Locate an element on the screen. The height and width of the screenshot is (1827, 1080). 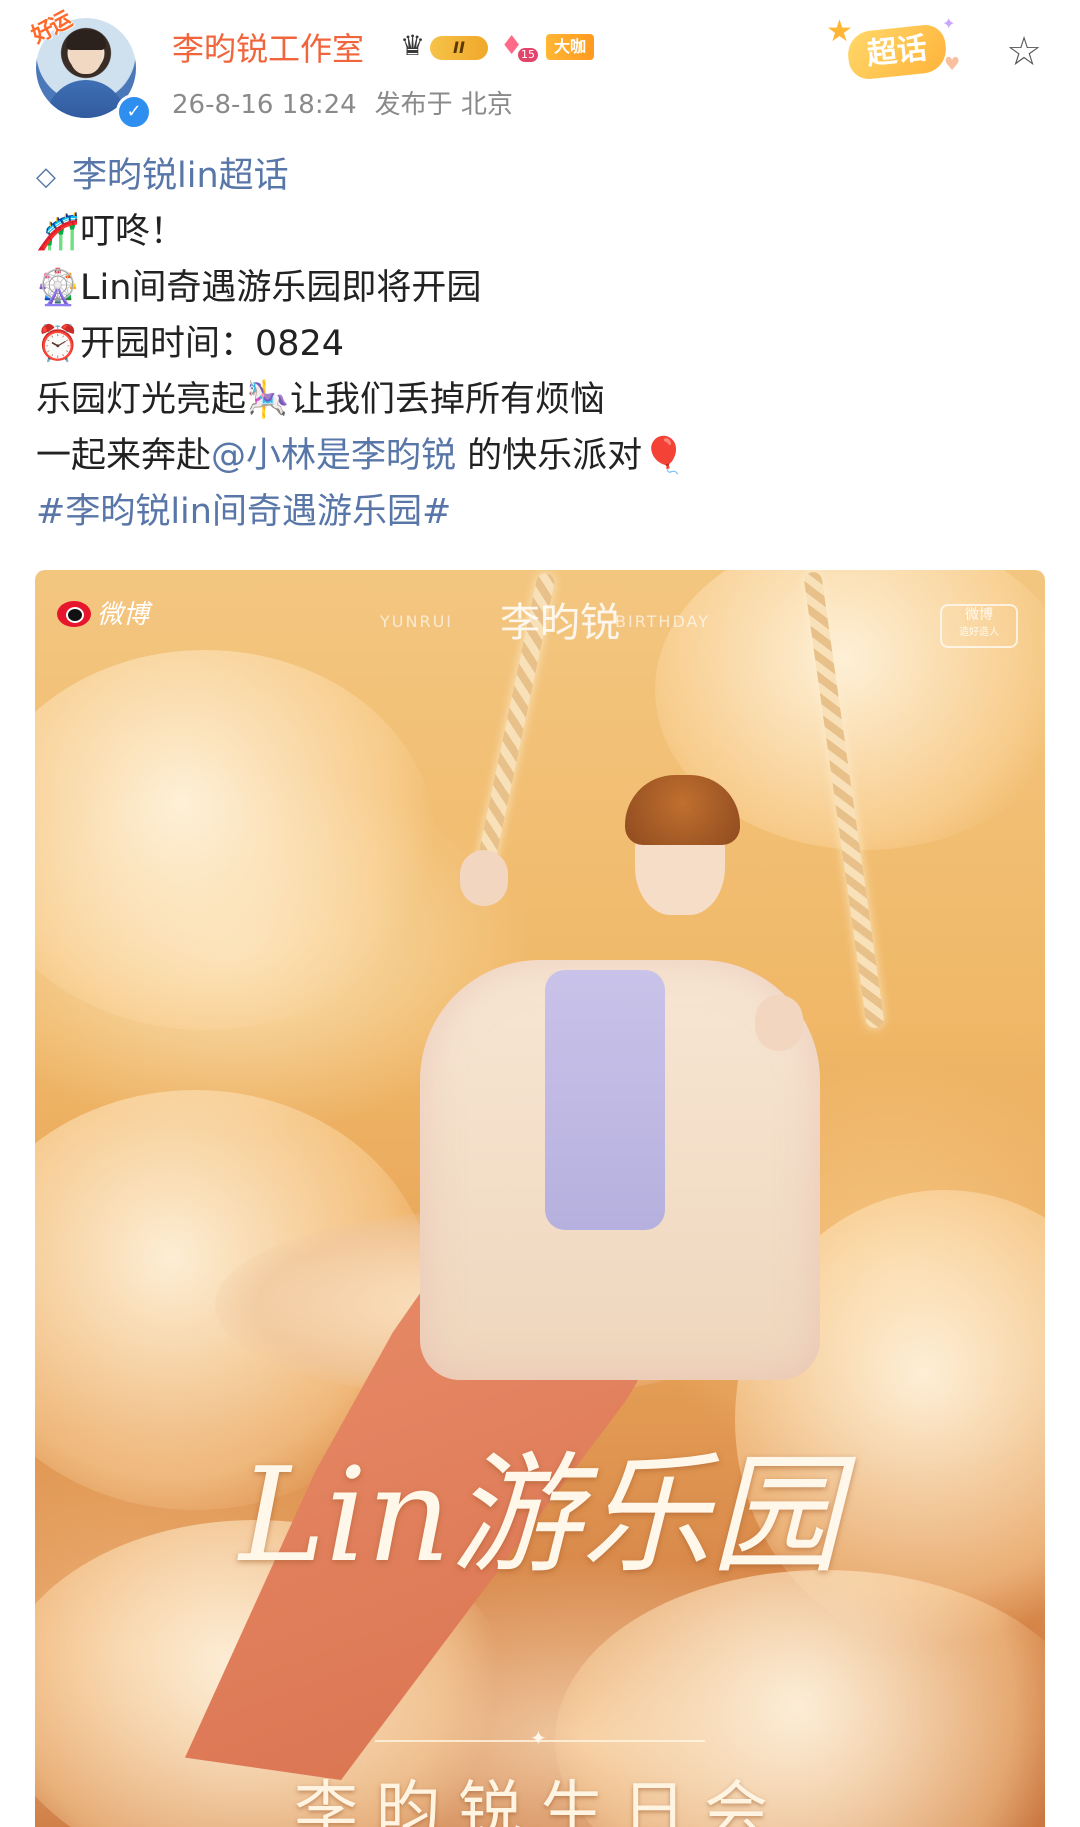
alarm-clock-emoji-icon: ⏰ is located at coordinates (58, 344).